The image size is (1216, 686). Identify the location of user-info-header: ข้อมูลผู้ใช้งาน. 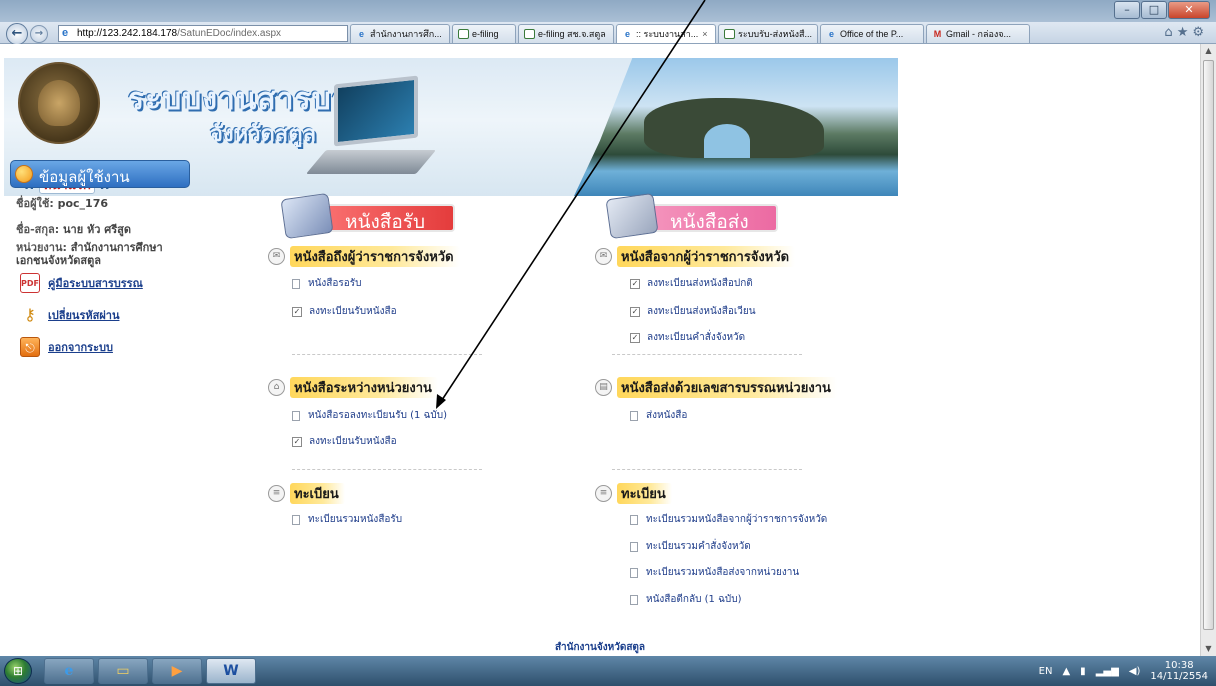
(100, 174).